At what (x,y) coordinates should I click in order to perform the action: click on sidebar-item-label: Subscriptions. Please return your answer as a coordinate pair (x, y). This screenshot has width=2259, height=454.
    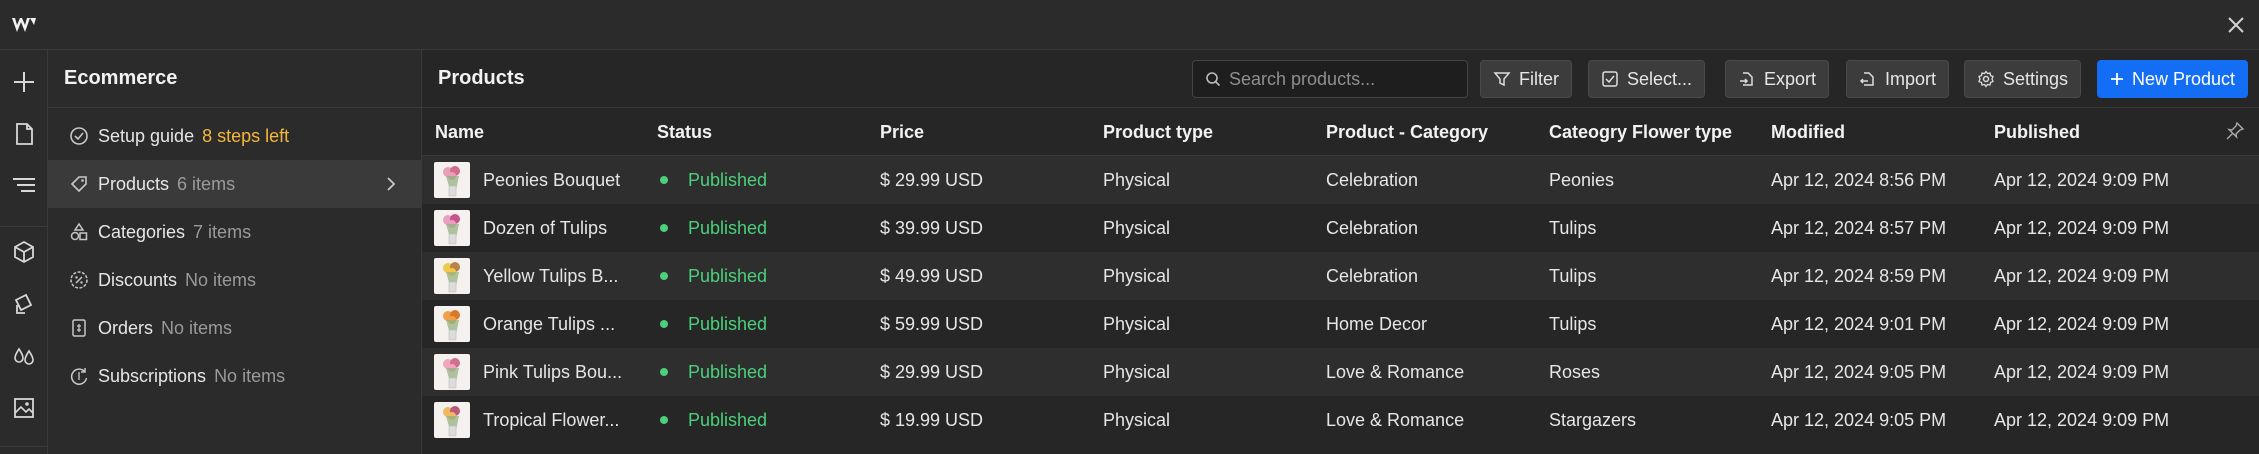
    Looking at the image, I should click on (152, 375).